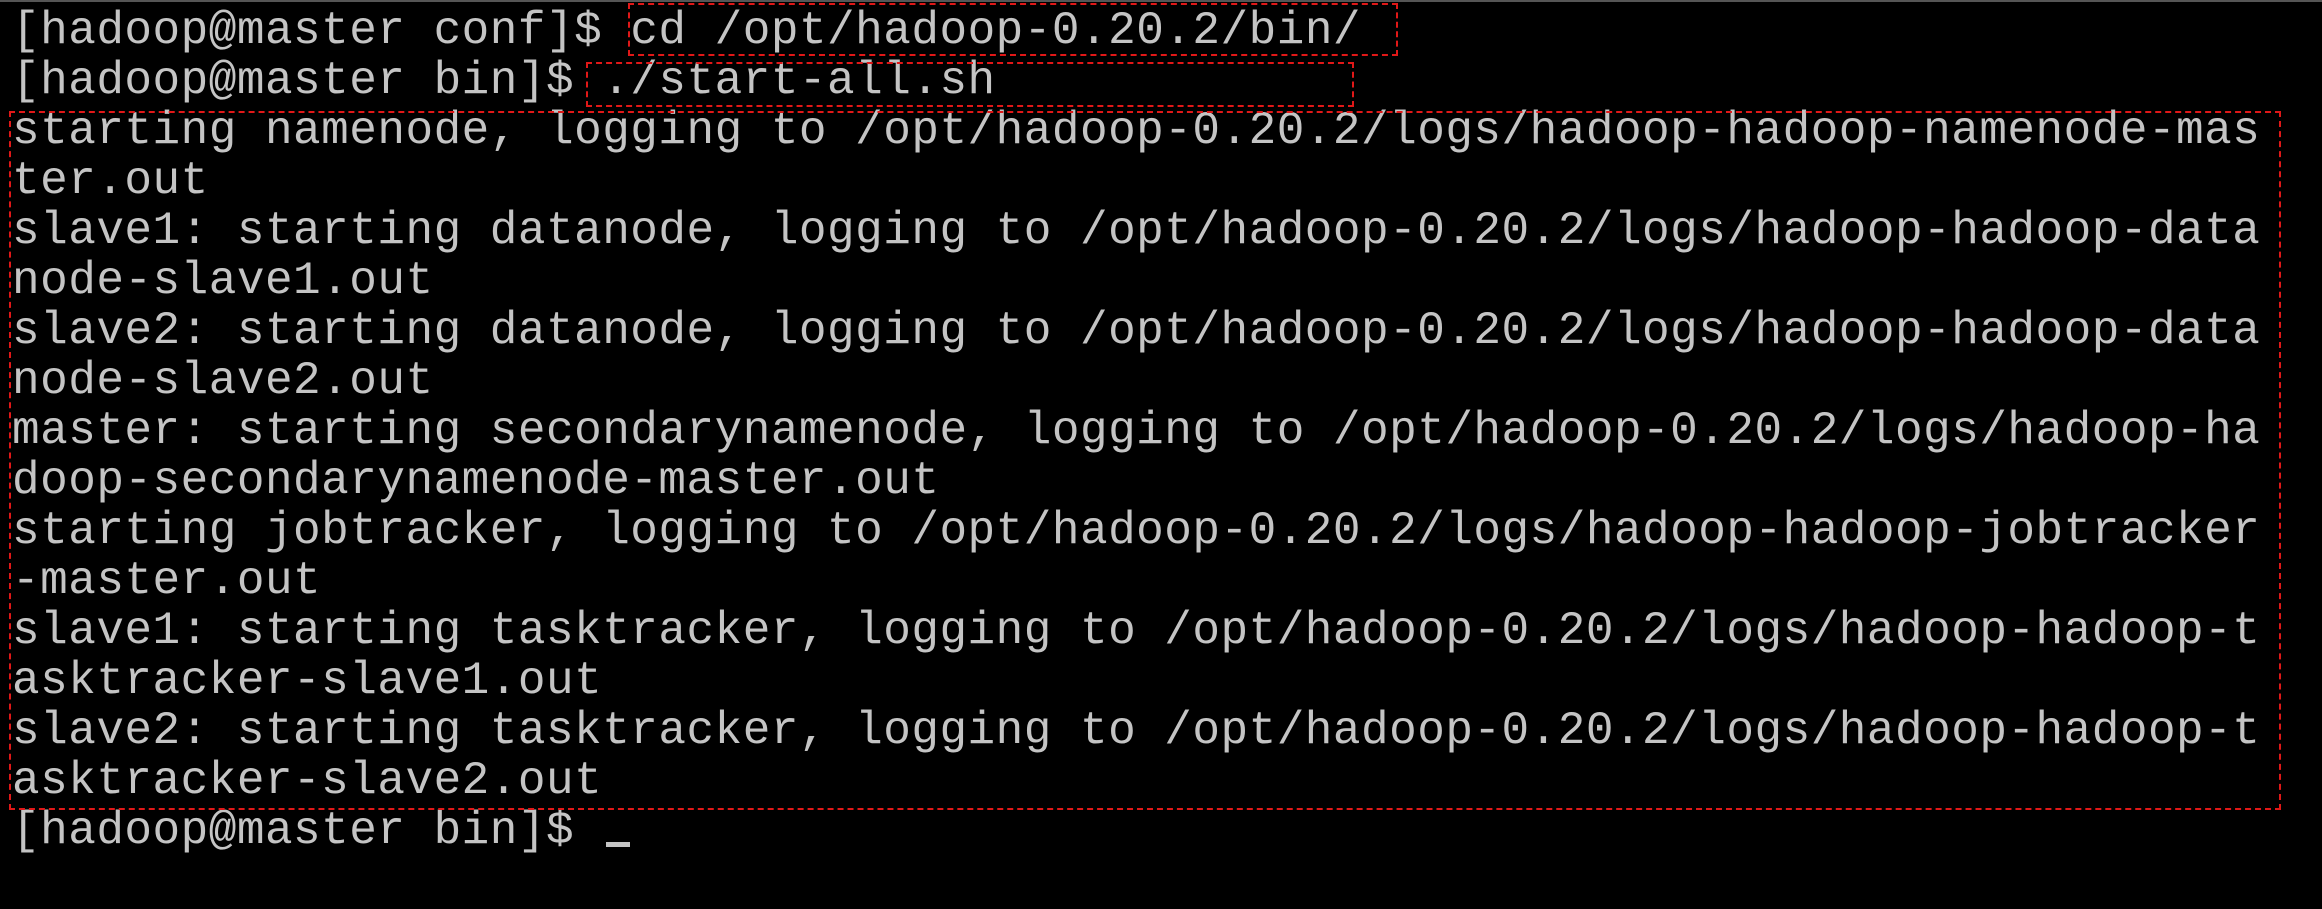  I want to click on window-top-edge, so click(1161, 1).